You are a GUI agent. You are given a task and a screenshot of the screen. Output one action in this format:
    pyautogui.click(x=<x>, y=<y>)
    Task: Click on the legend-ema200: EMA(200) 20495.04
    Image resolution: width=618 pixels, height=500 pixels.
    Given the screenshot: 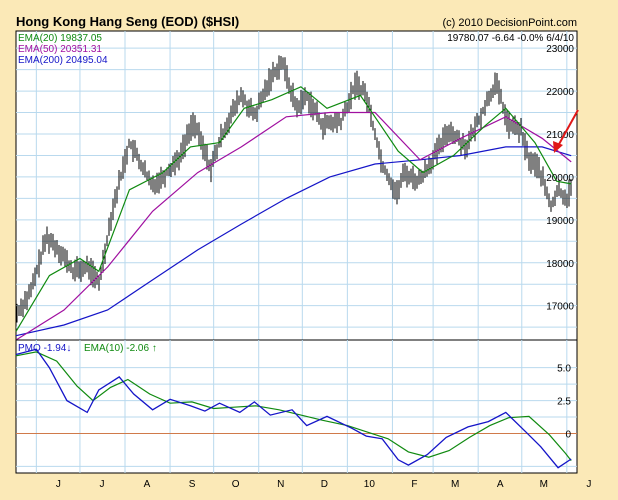 What is the action you would take?
    pyautogui.click(x=63, y=60)
    